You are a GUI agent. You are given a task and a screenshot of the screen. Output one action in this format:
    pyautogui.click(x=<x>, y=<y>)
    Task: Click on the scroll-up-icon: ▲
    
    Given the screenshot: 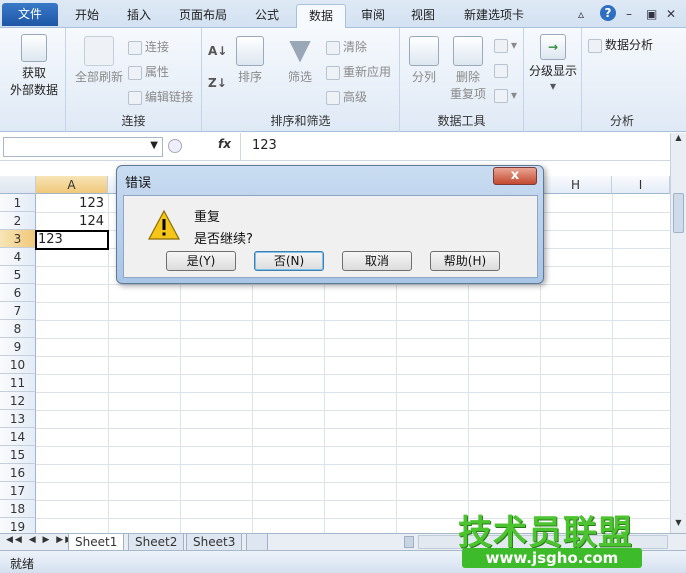 What is the action you would take?
    pyautogui.click(x=678, y=140)
    